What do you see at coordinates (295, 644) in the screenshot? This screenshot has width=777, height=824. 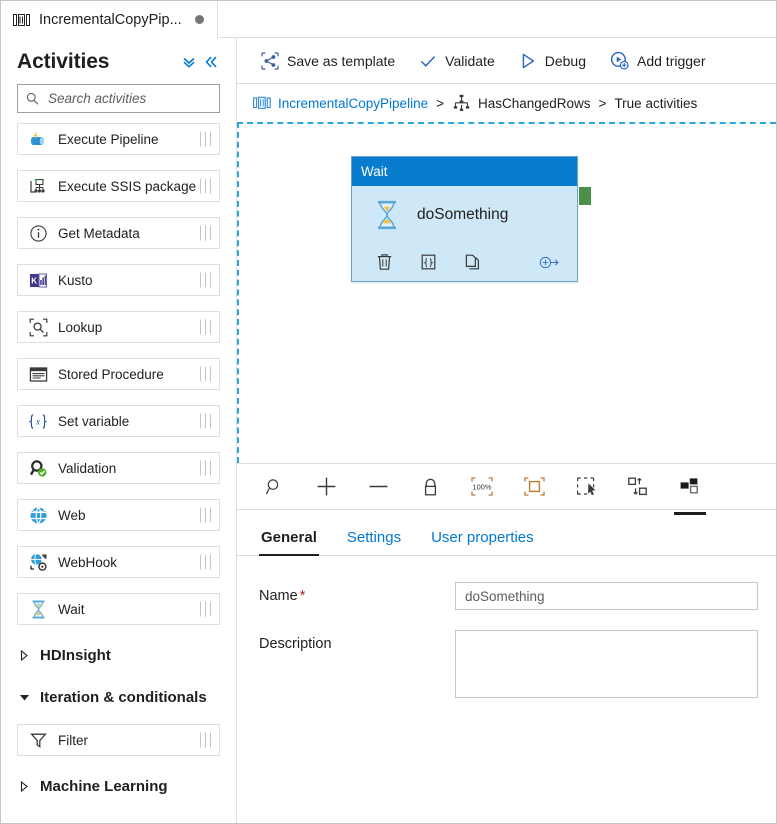 I see `description-label: Description` at bounding box center [295, 644].